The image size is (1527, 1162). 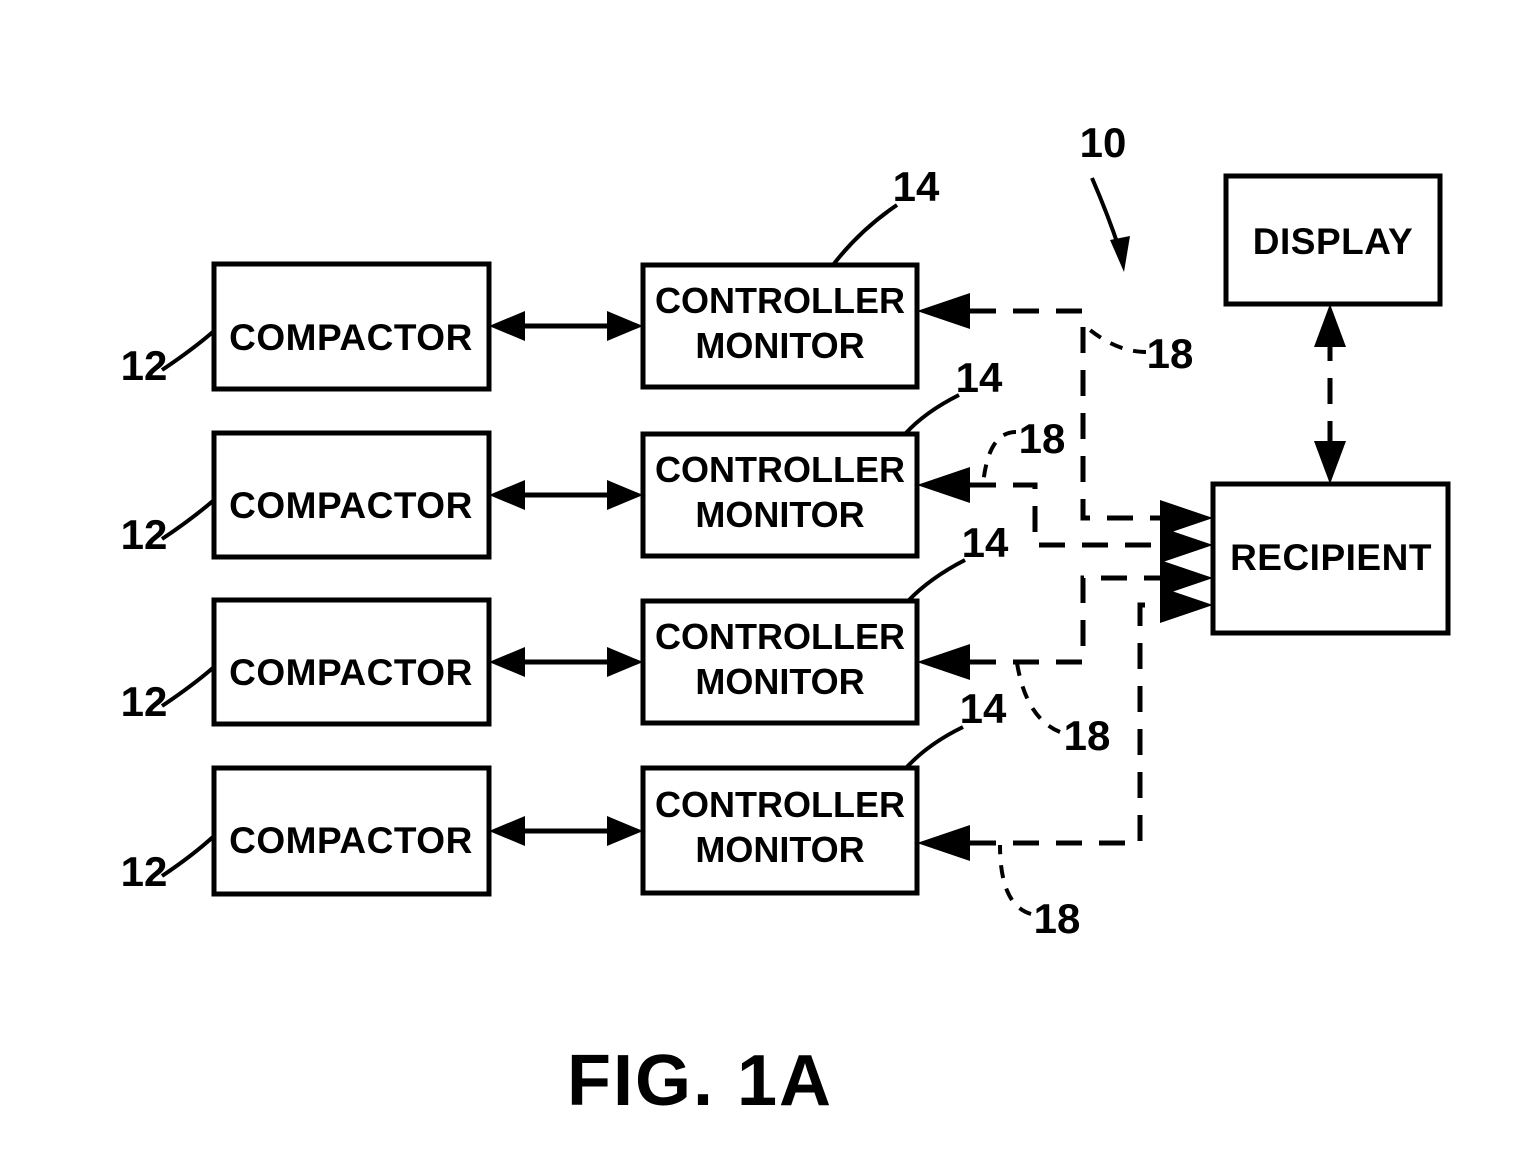 I want to click on controller-monitor-label-3-line1: CONTROLLER, so click(x=780, y=636).